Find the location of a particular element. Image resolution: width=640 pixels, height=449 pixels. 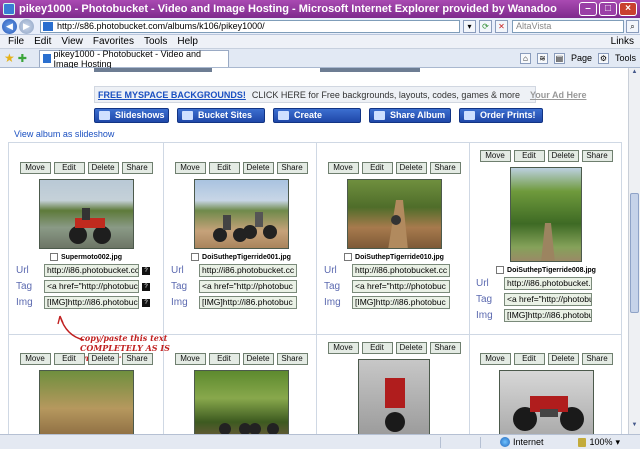

scroll-thumb is located at coordinates (634, 253).